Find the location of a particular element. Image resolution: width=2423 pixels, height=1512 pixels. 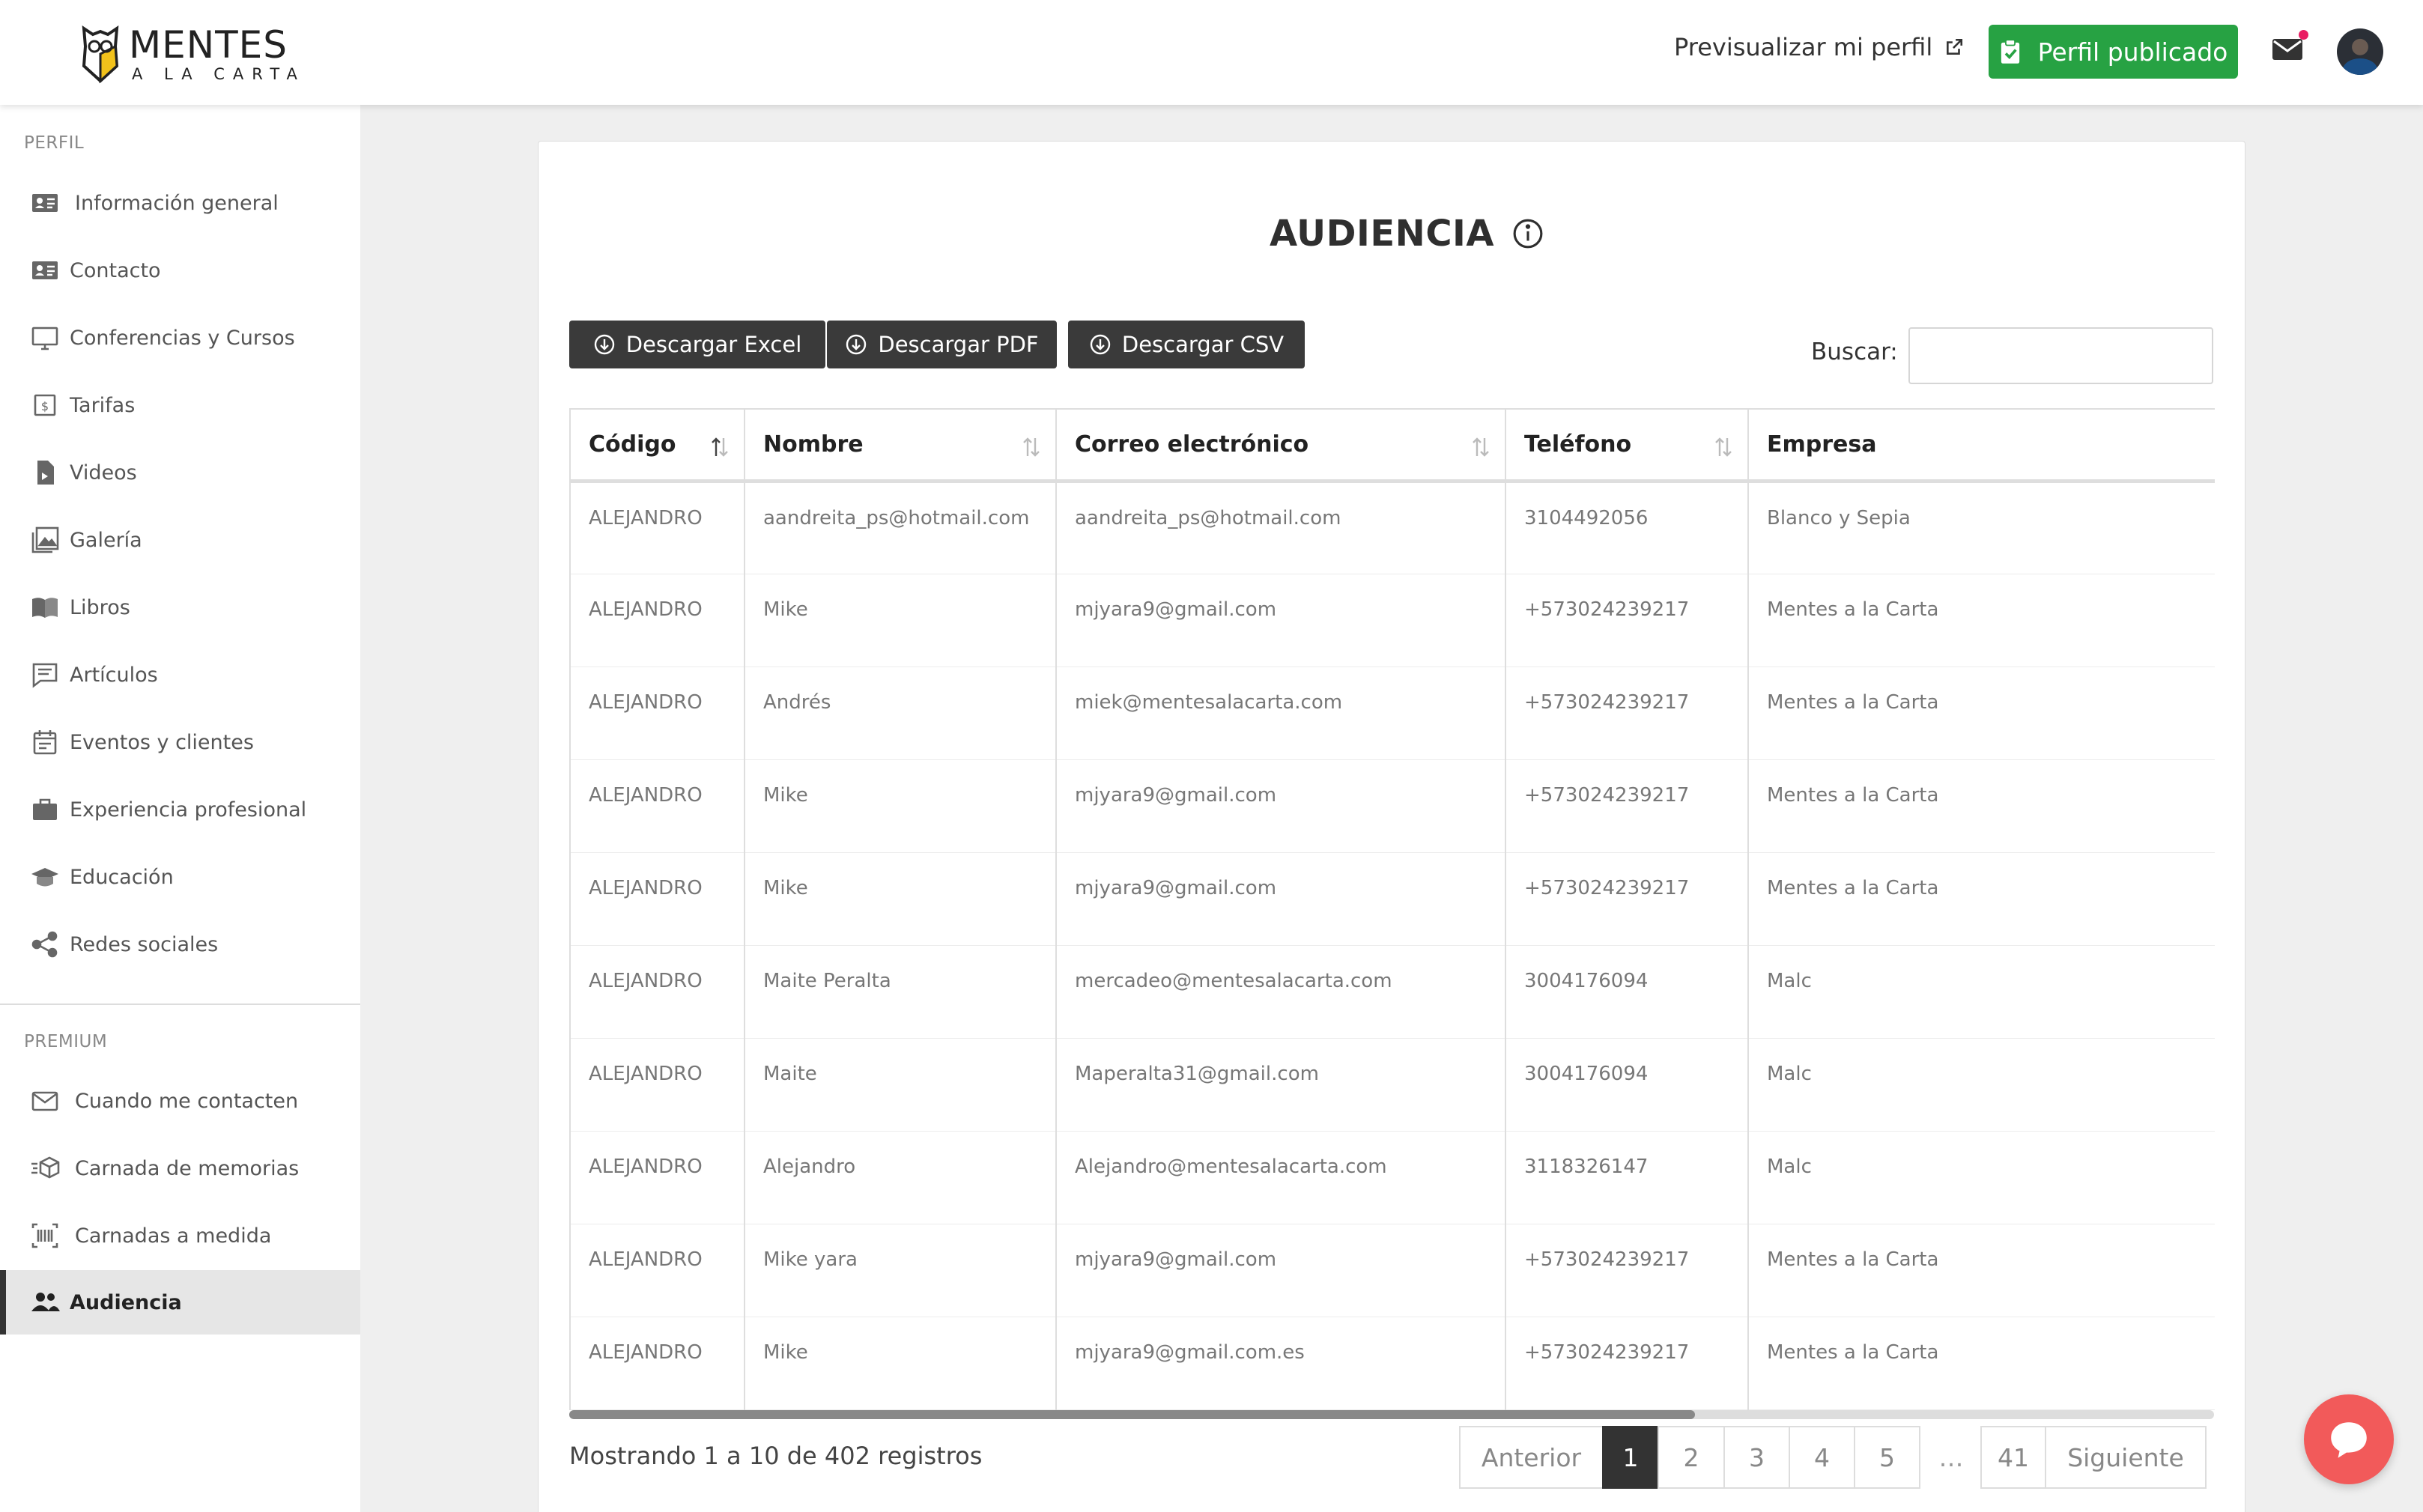

column-header-label: Correo electrónico is located at coordinates (1192, 444).